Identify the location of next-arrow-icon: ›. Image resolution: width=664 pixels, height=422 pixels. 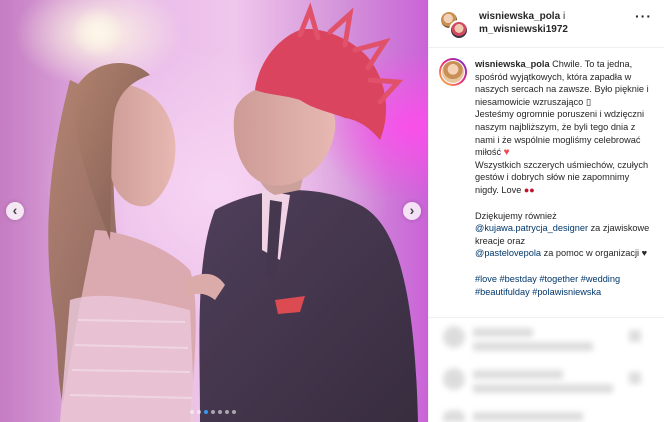
(412, 210).